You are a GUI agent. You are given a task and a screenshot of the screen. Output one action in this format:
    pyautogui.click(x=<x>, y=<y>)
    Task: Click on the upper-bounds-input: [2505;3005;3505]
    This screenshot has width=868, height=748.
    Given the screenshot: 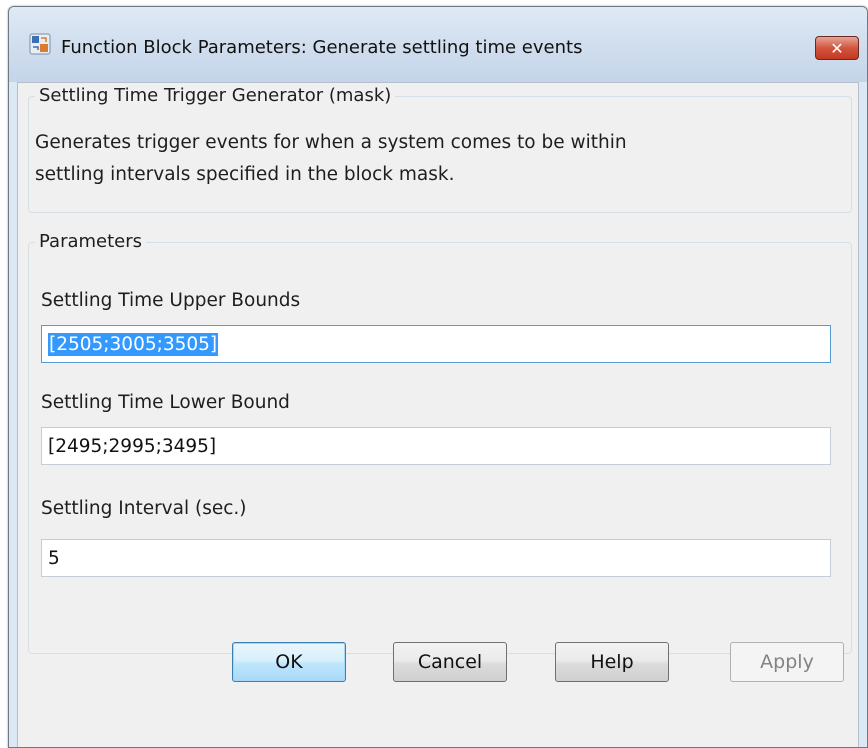 What is the action you would take?
    pyautogui.click(x=436, y=344)
    